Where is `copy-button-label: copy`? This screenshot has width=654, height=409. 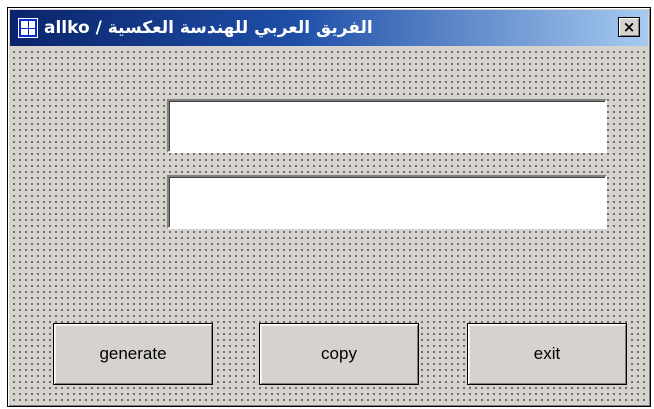
copy-button-label: copy is located at coordinates (339, 353).